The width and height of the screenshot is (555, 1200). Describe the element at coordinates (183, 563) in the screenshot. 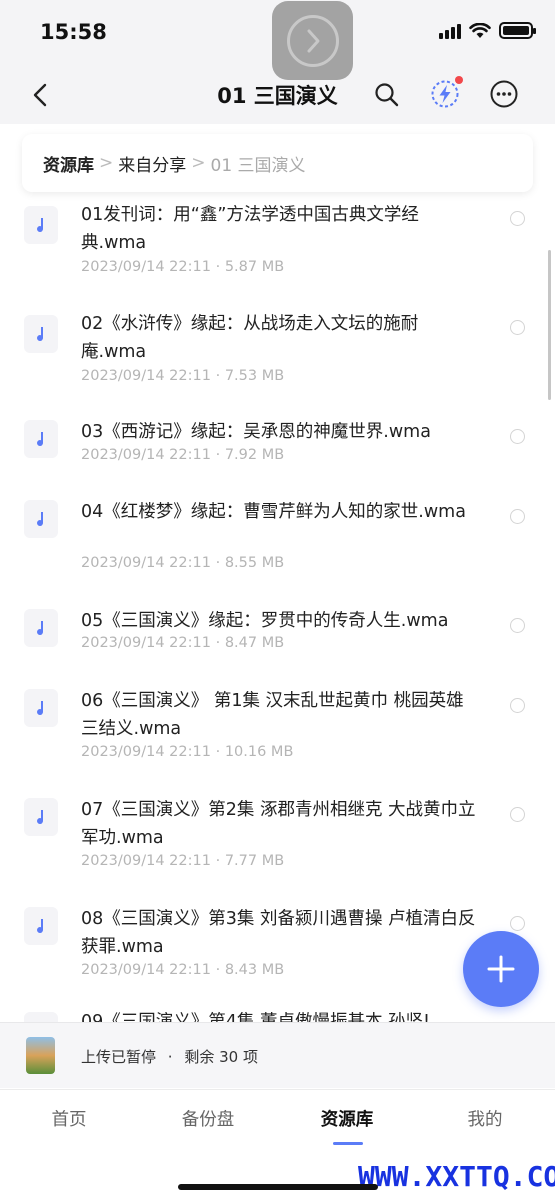

I see `file-meta: 2023/09/14 22:11 · 8.55 MB` at that location.